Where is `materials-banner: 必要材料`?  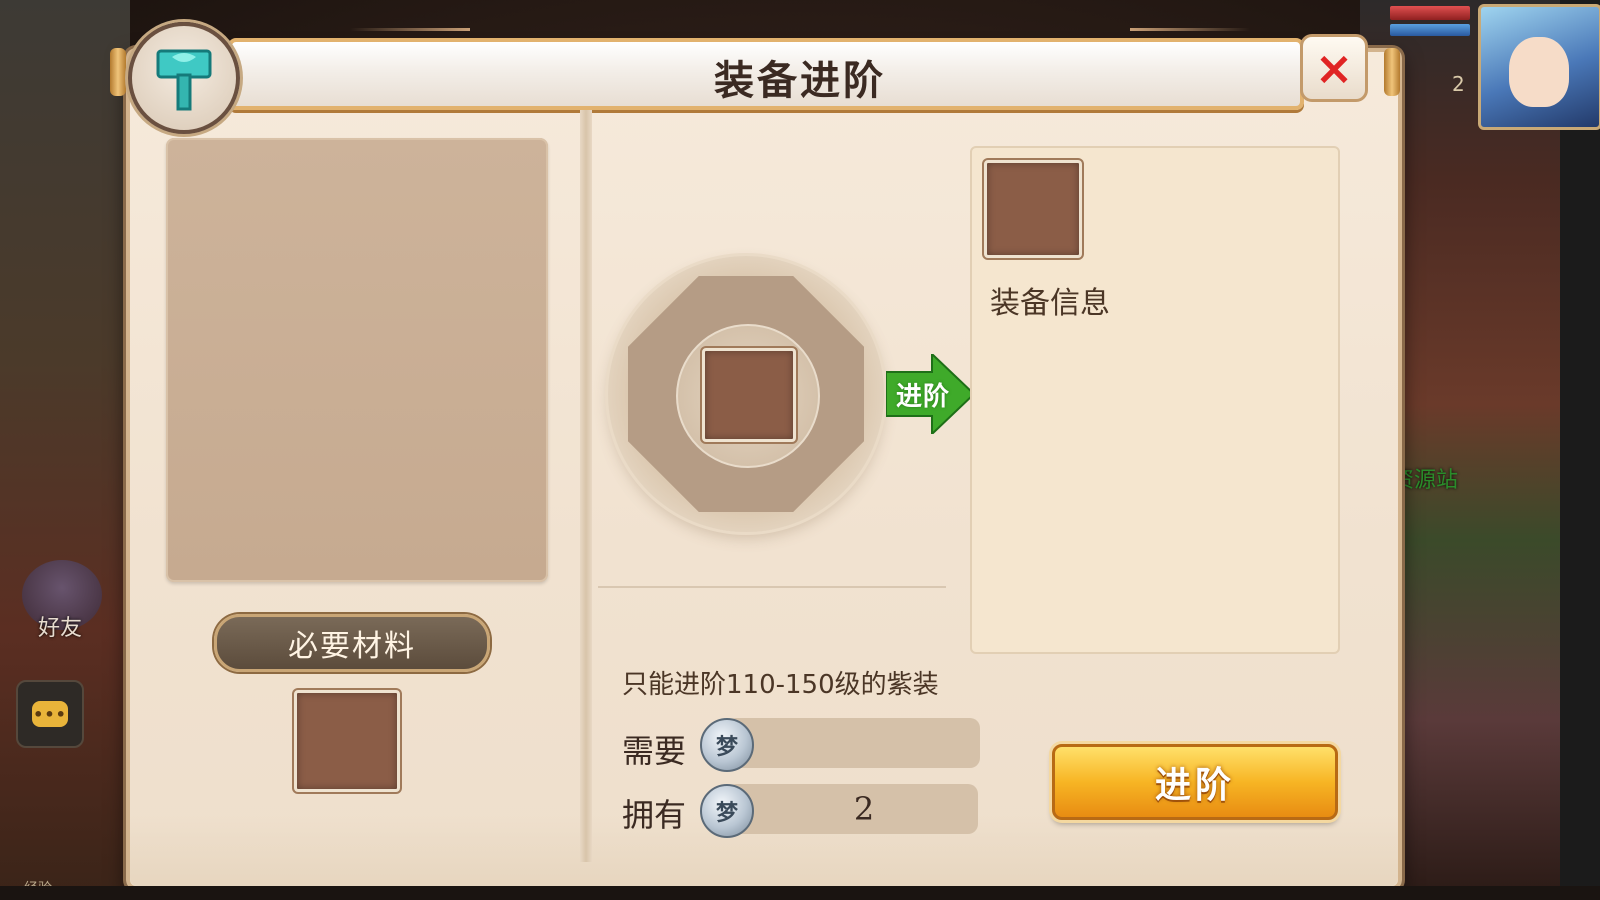 materials-banner: 必要材料 is located at coordinates (352, 643).